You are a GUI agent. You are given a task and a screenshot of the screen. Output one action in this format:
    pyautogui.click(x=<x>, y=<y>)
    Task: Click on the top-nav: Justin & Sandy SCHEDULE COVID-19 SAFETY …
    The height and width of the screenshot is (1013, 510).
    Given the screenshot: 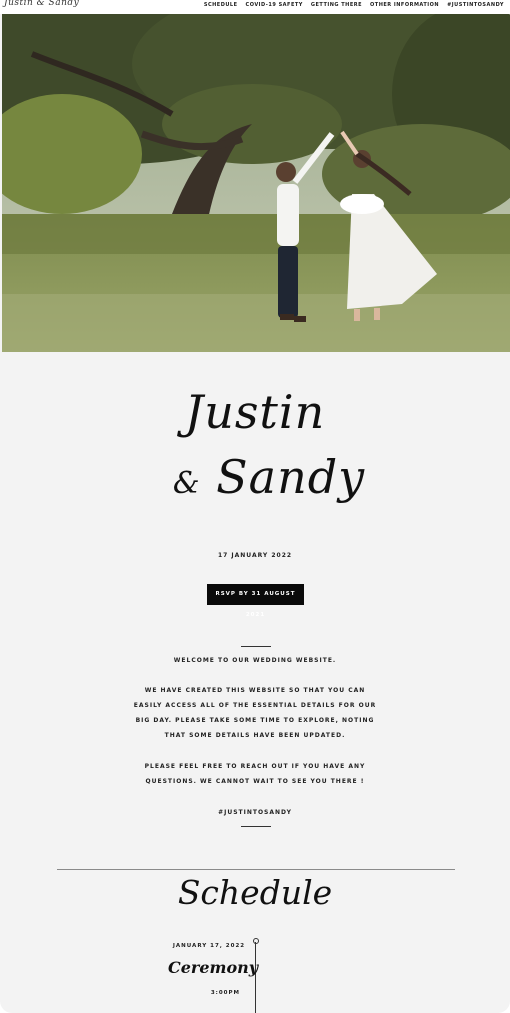 What is the action you would take?
    pyautogui.click(x=255, y=7)
    